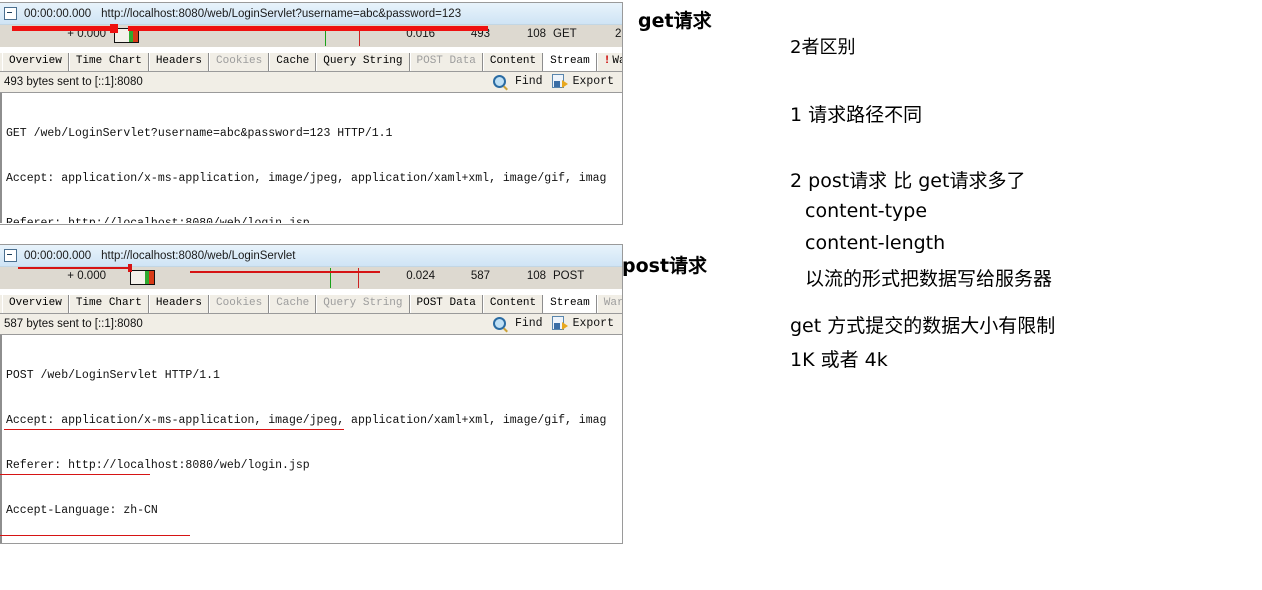 This screenshot has width=1262, height=590. What do you see at coordinates (617, 61) in the screenshot?
I see `tab-warnings-label: Warnings` at bounding box center [617, 61].